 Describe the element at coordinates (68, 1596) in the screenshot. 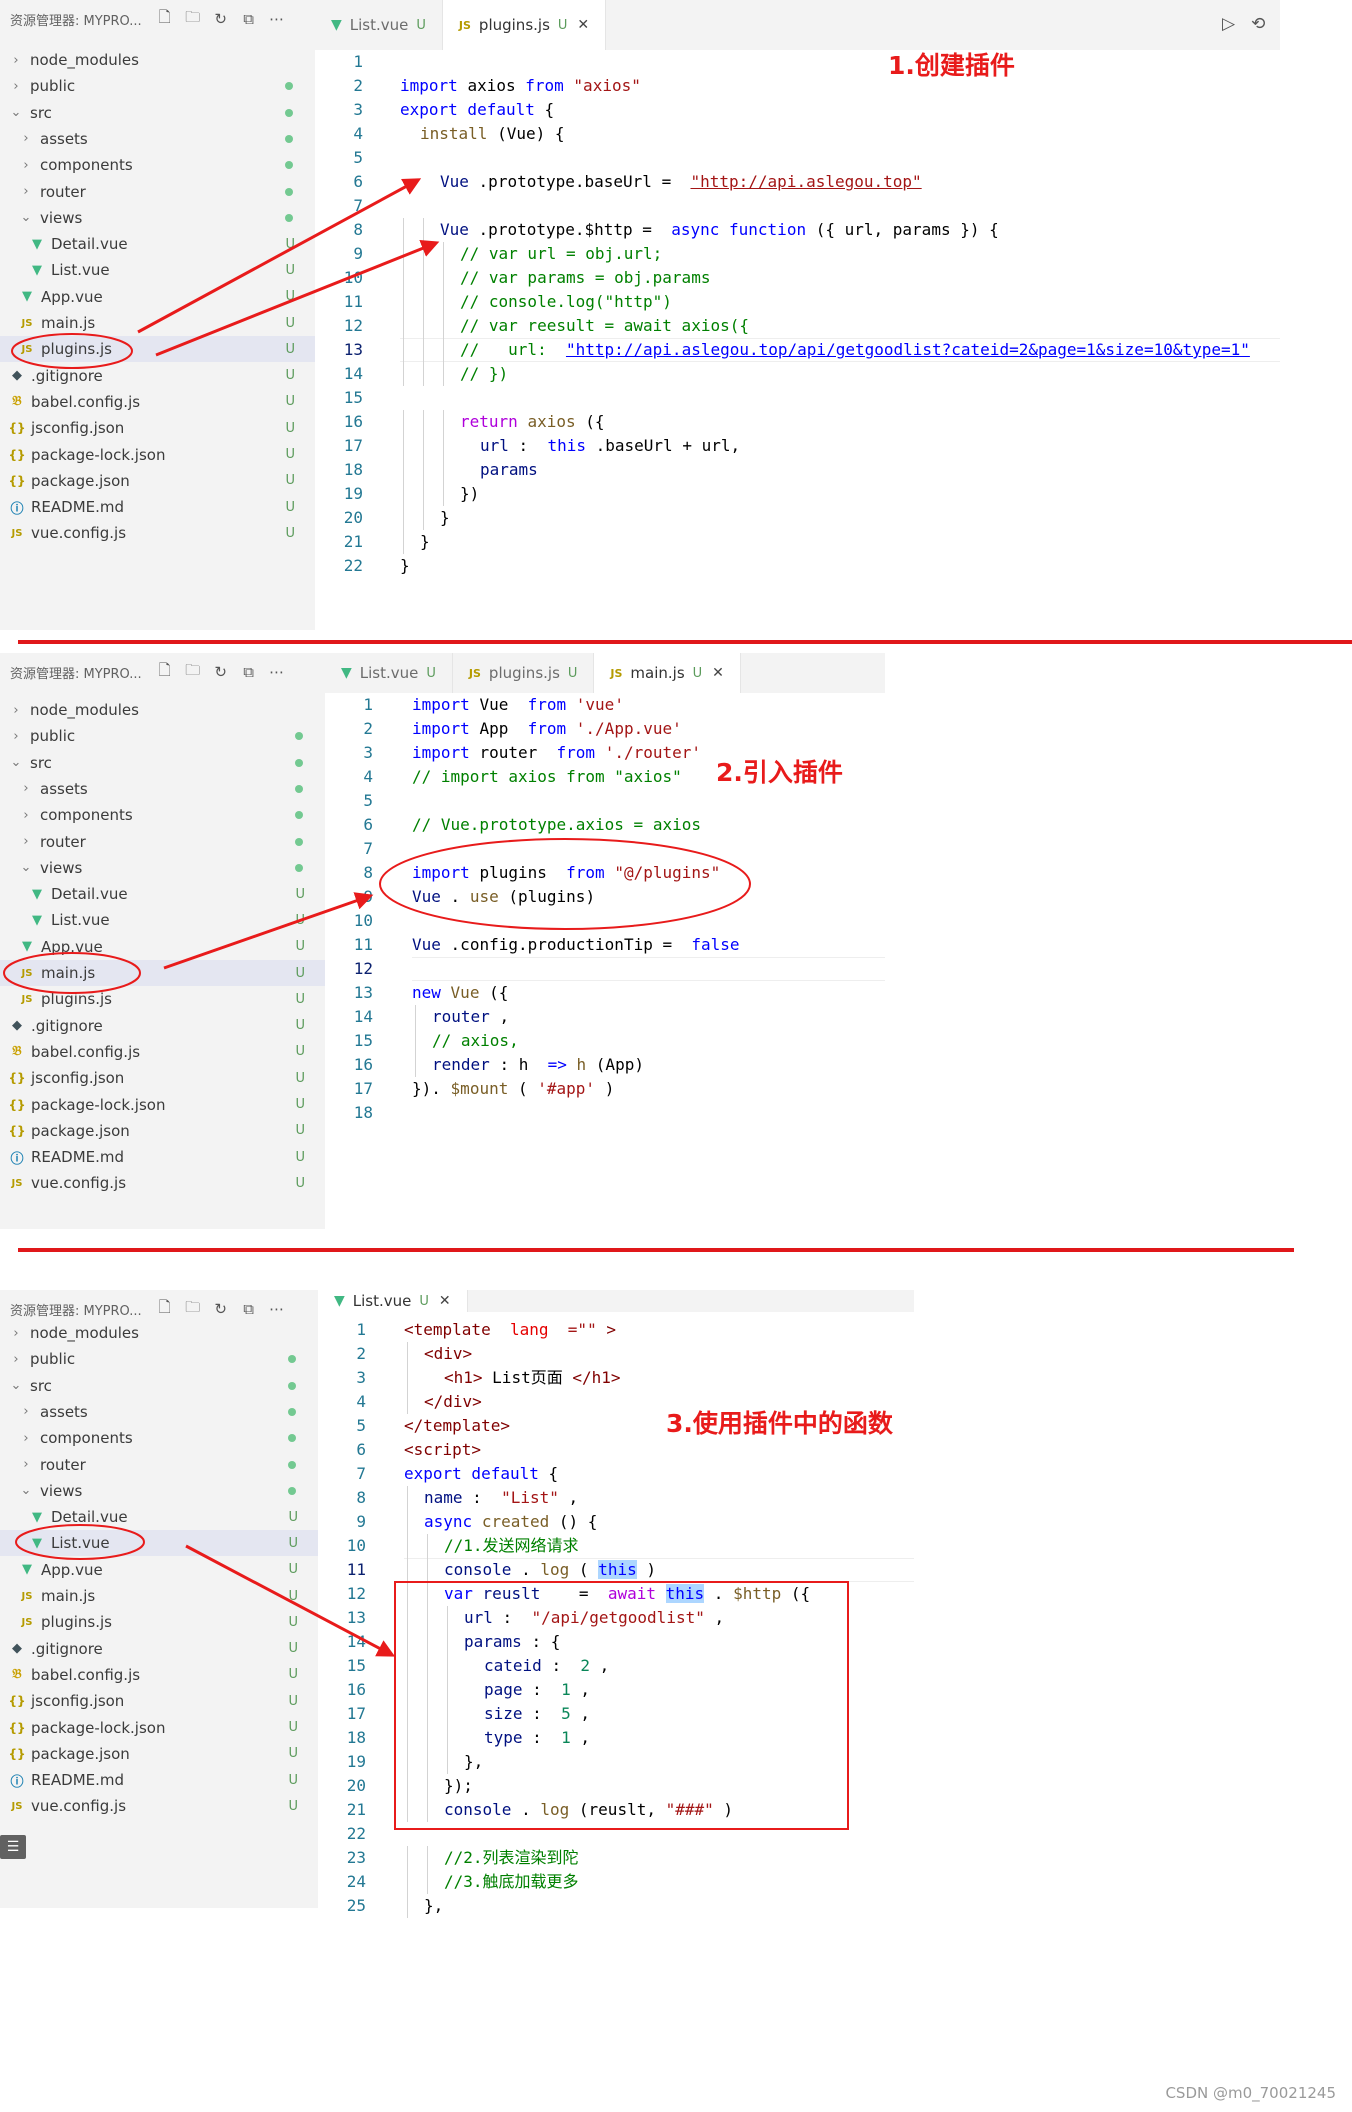

I see `tree-item-label: main.js` at that location.